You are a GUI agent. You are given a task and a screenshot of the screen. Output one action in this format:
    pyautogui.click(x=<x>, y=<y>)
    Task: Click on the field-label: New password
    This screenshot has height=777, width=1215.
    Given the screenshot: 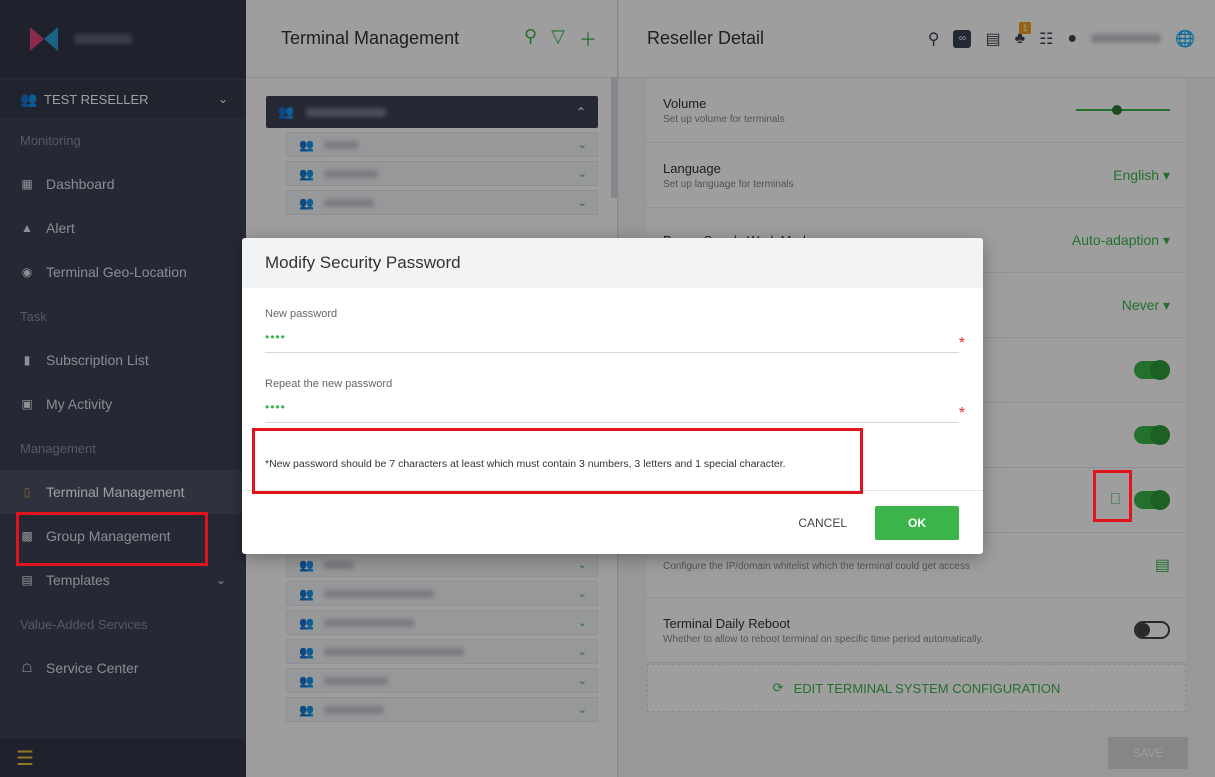 What is the action you would take?
    pyautogui.click(x=301, y=314)
    